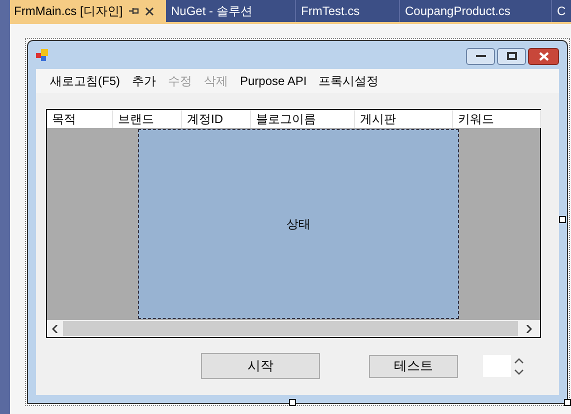 The height and width of the screenshot is (414, 571). Describe the element at coordinates (80, 119) in the screenshot. I see `column-header: 목적` at that location.